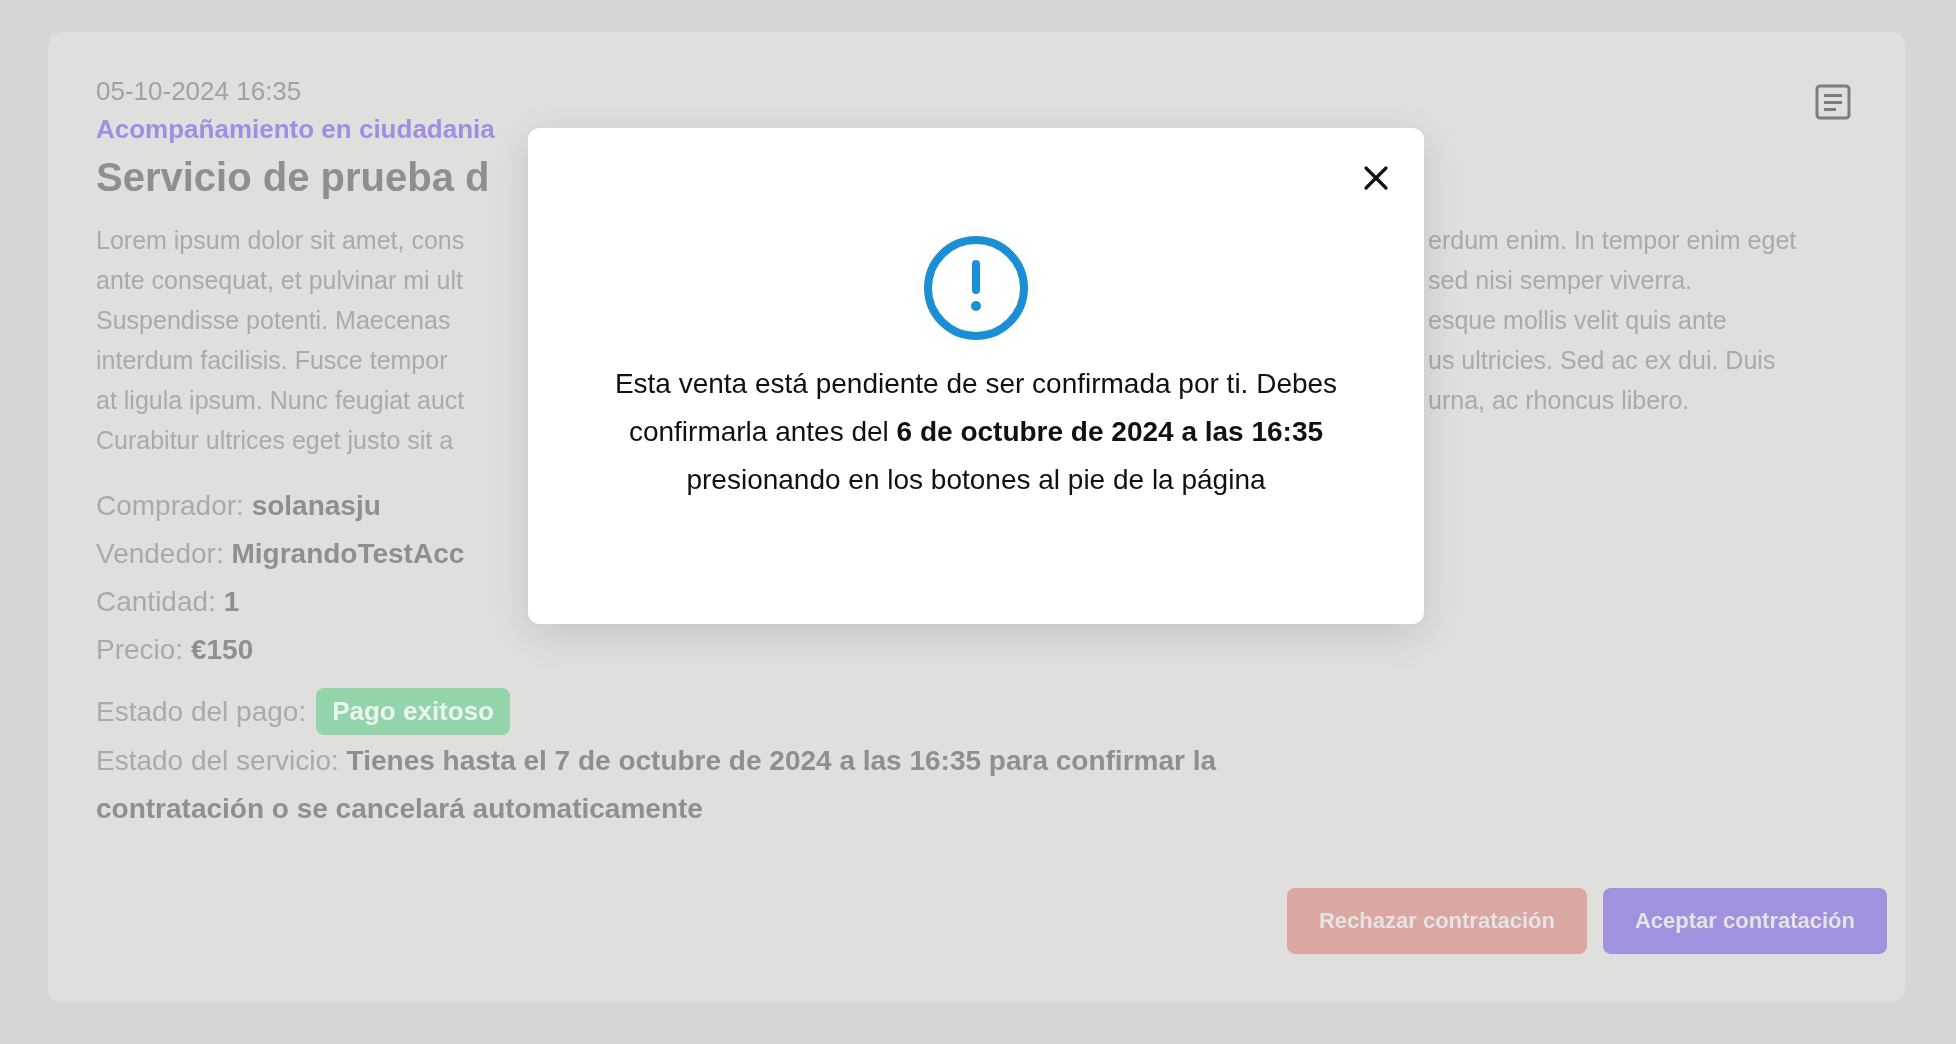 This screenshot has width=1956, height=1044. What do you see at coordinates (1376, 178) in the screenshot?
I see `close-icon` at bounding box center [1376, 178].